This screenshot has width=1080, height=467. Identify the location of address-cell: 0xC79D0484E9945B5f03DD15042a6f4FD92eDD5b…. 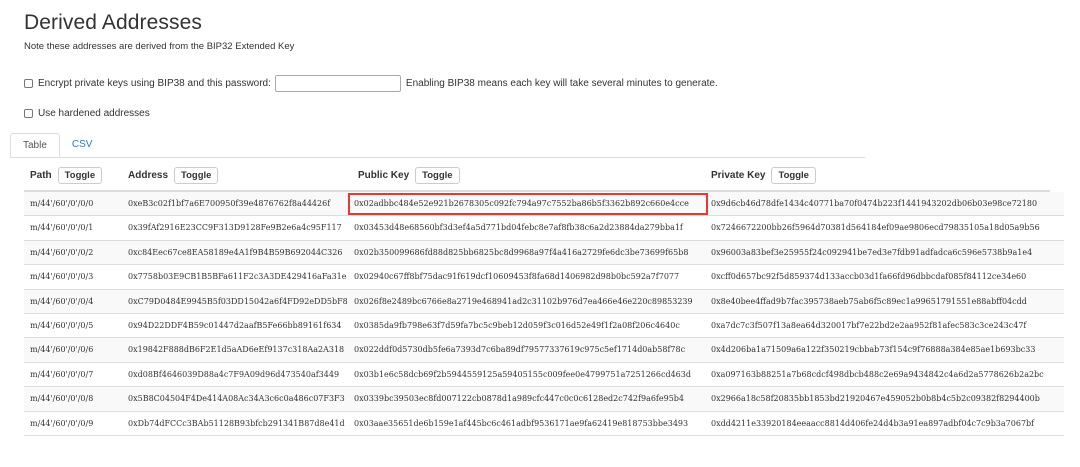
(238, 301).